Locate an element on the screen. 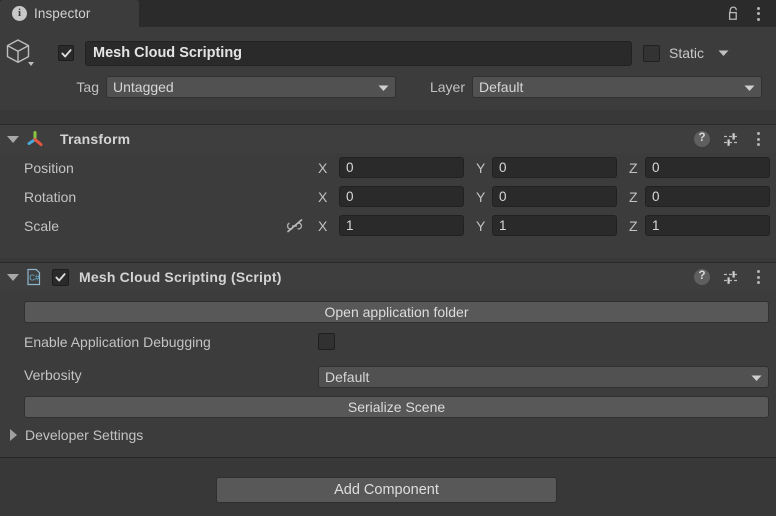 Image resolution: width=776 pixels, height=516 pixels. transform-title: Transform is located at coordinates (95, 139).